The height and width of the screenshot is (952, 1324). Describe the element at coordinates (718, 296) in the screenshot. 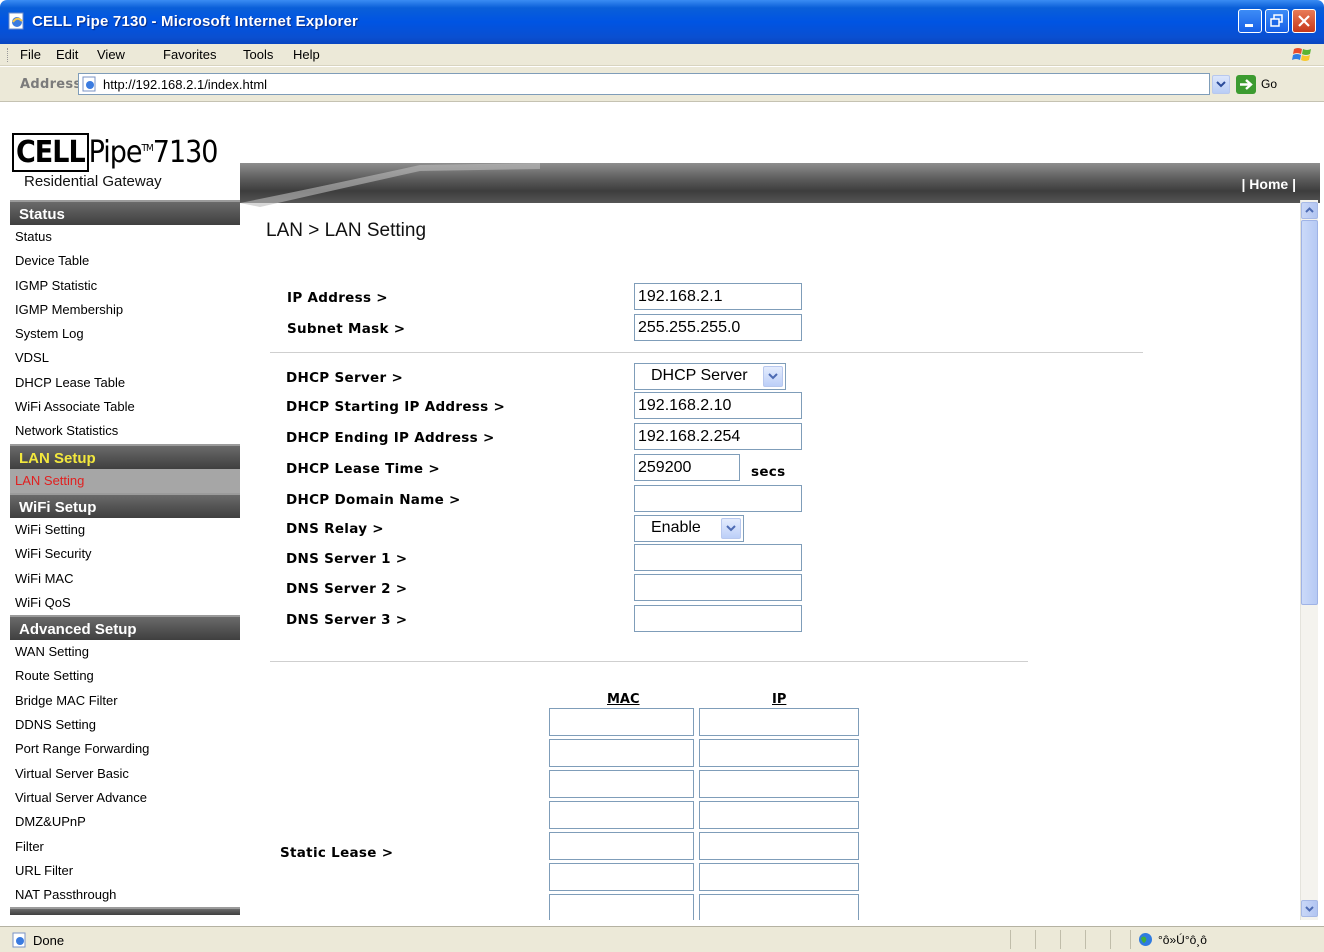

I see `ip-address-input` at that location.